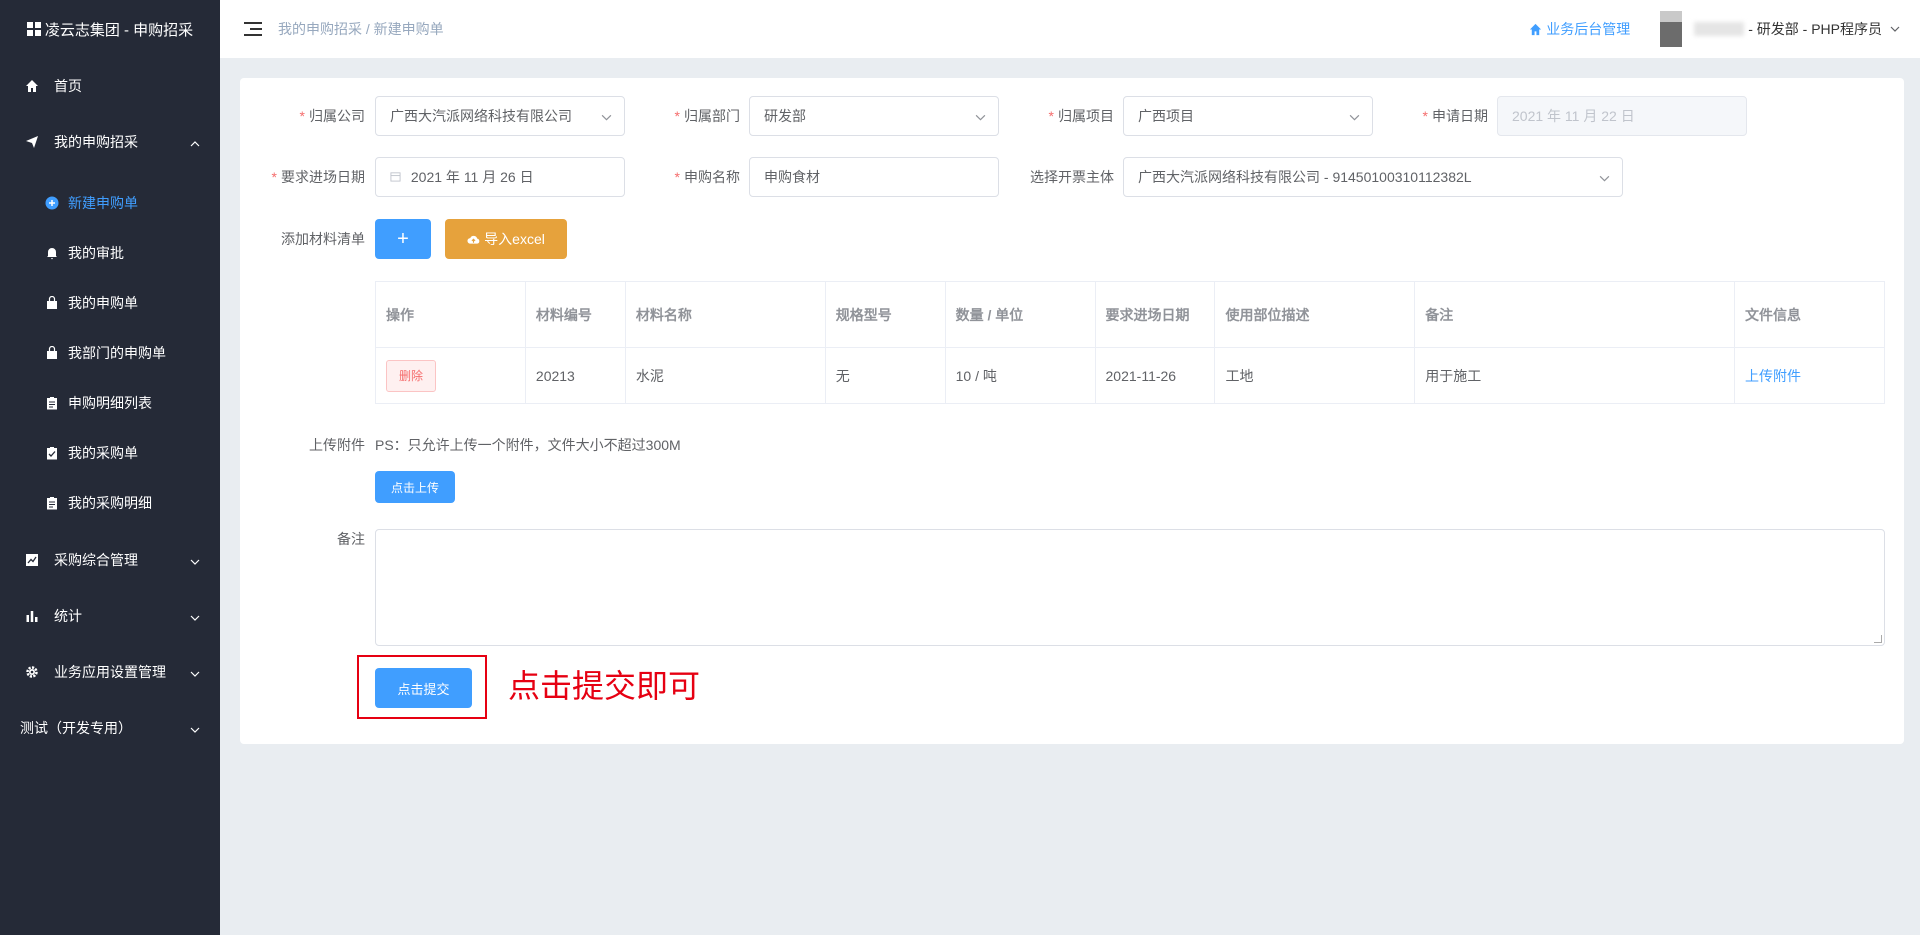  Describe the element at coordinates (1588, 29) in the screenshot. I see `back-office-label: 业务后台管理` at that location.